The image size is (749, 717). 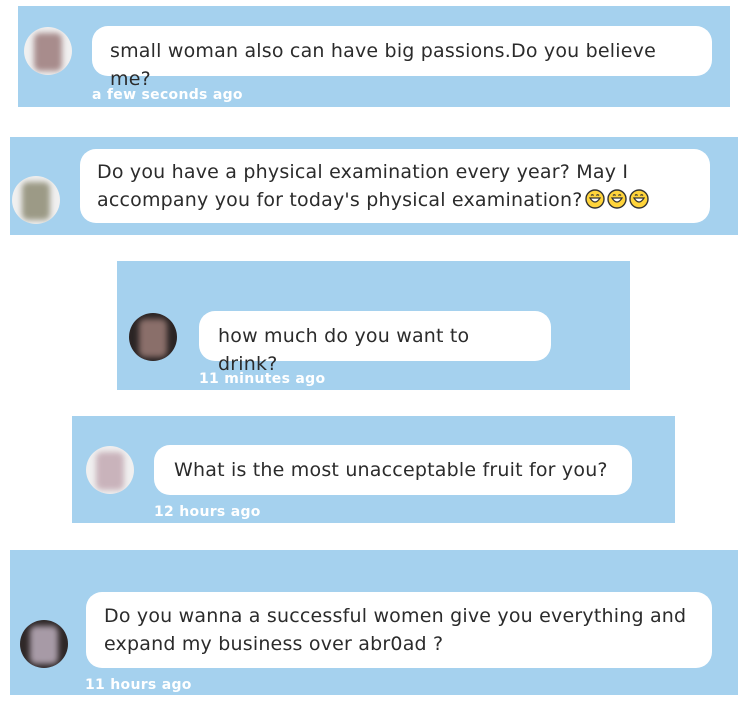 I want to click on message-timestamp: 12 hours ago, so click(x=207, y=512).